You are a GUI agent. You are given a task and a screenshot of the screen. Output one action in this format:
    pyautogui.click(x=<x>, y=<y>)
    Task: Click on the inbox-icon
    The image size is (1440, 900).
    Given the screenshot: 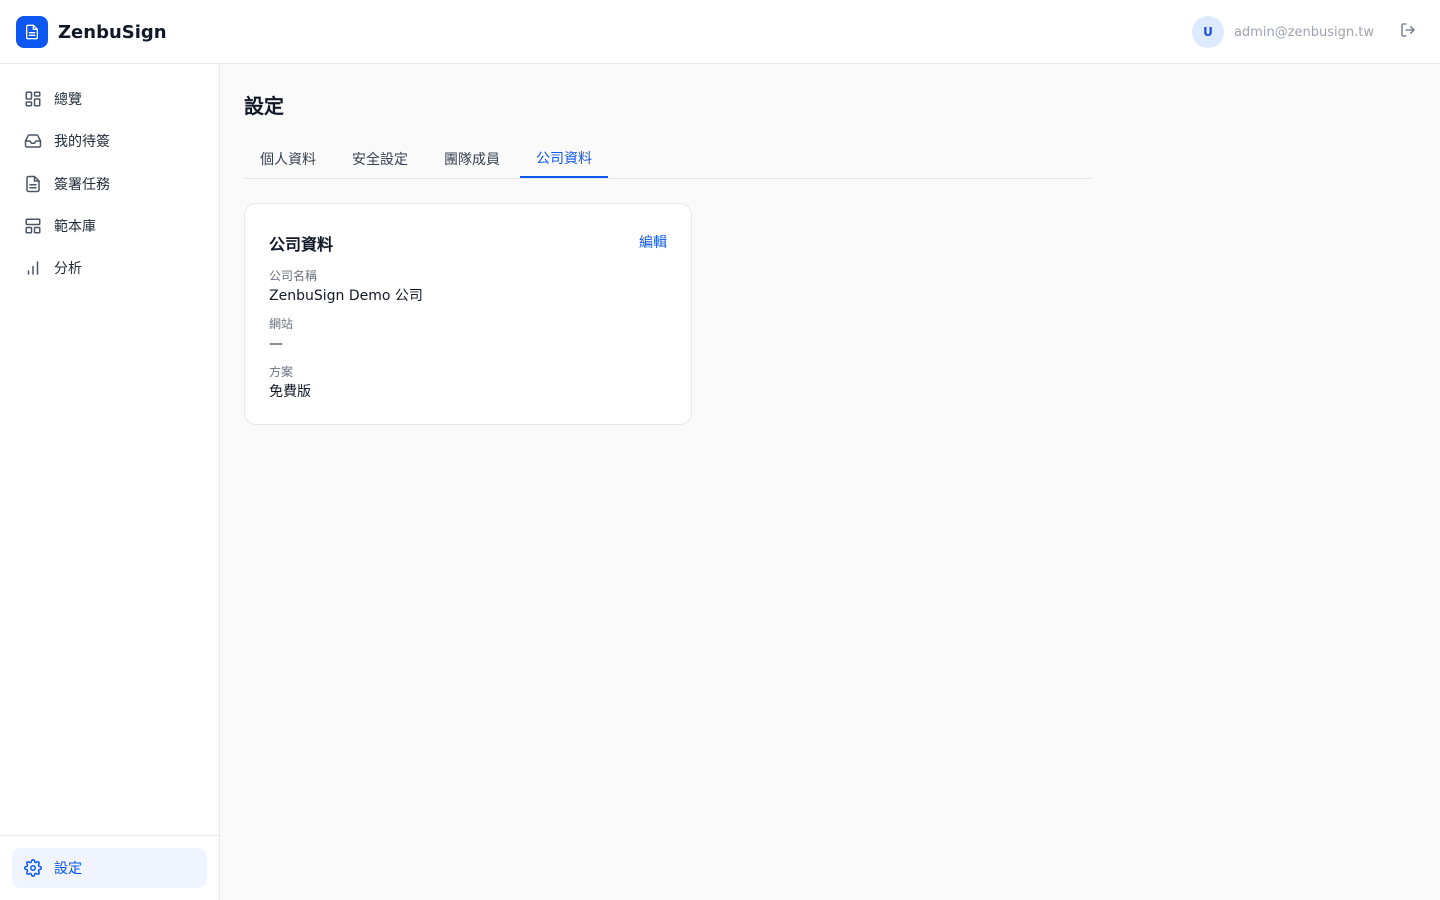 What is the action you would take?
    pyautogui.click(x=33, y=141)
    